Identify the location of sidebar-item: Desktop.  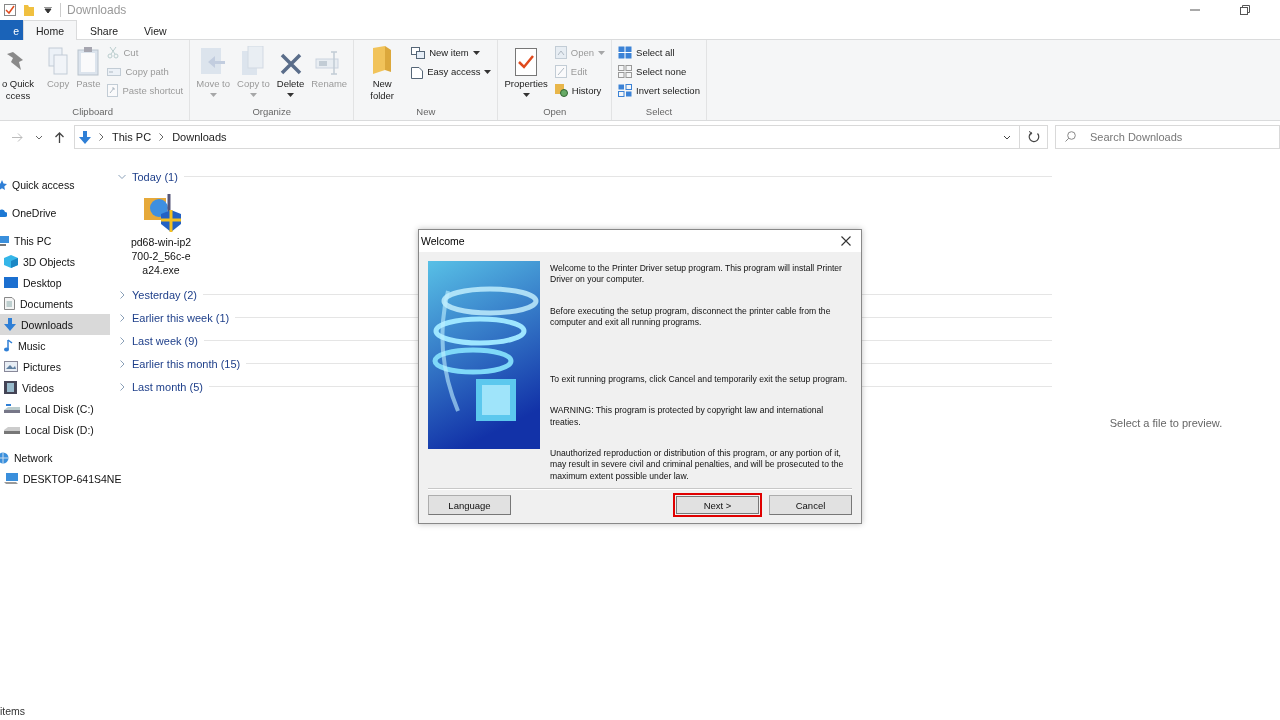
(55, 282).